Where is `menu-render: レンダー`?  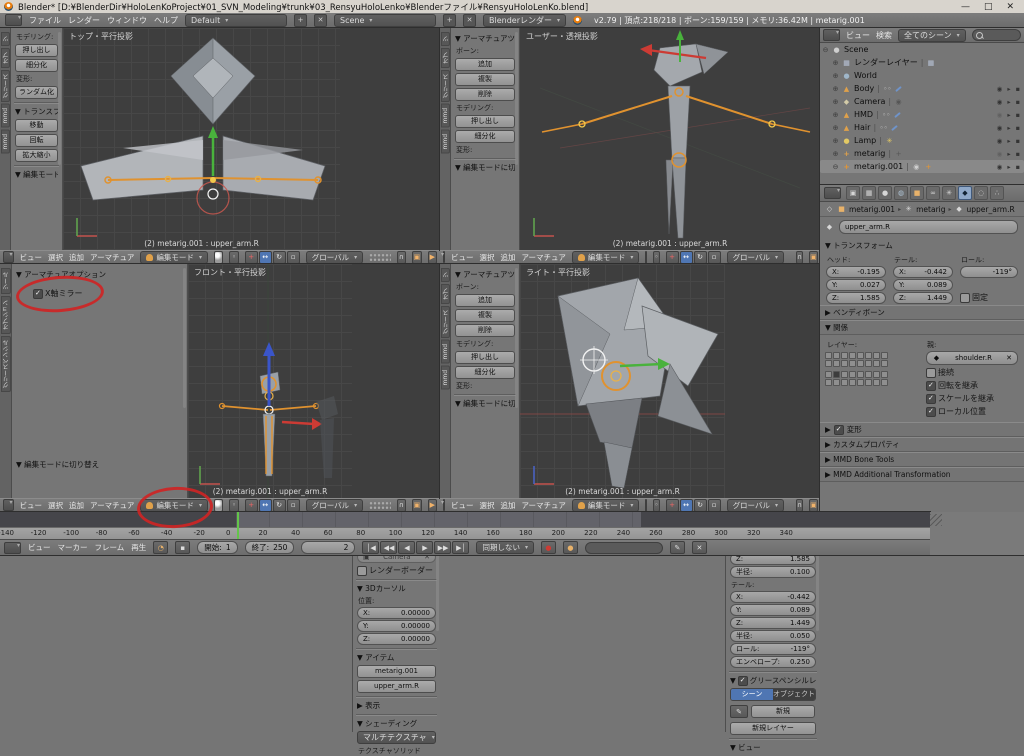 menu-render: レンダー is located at coordinates (84, 20).